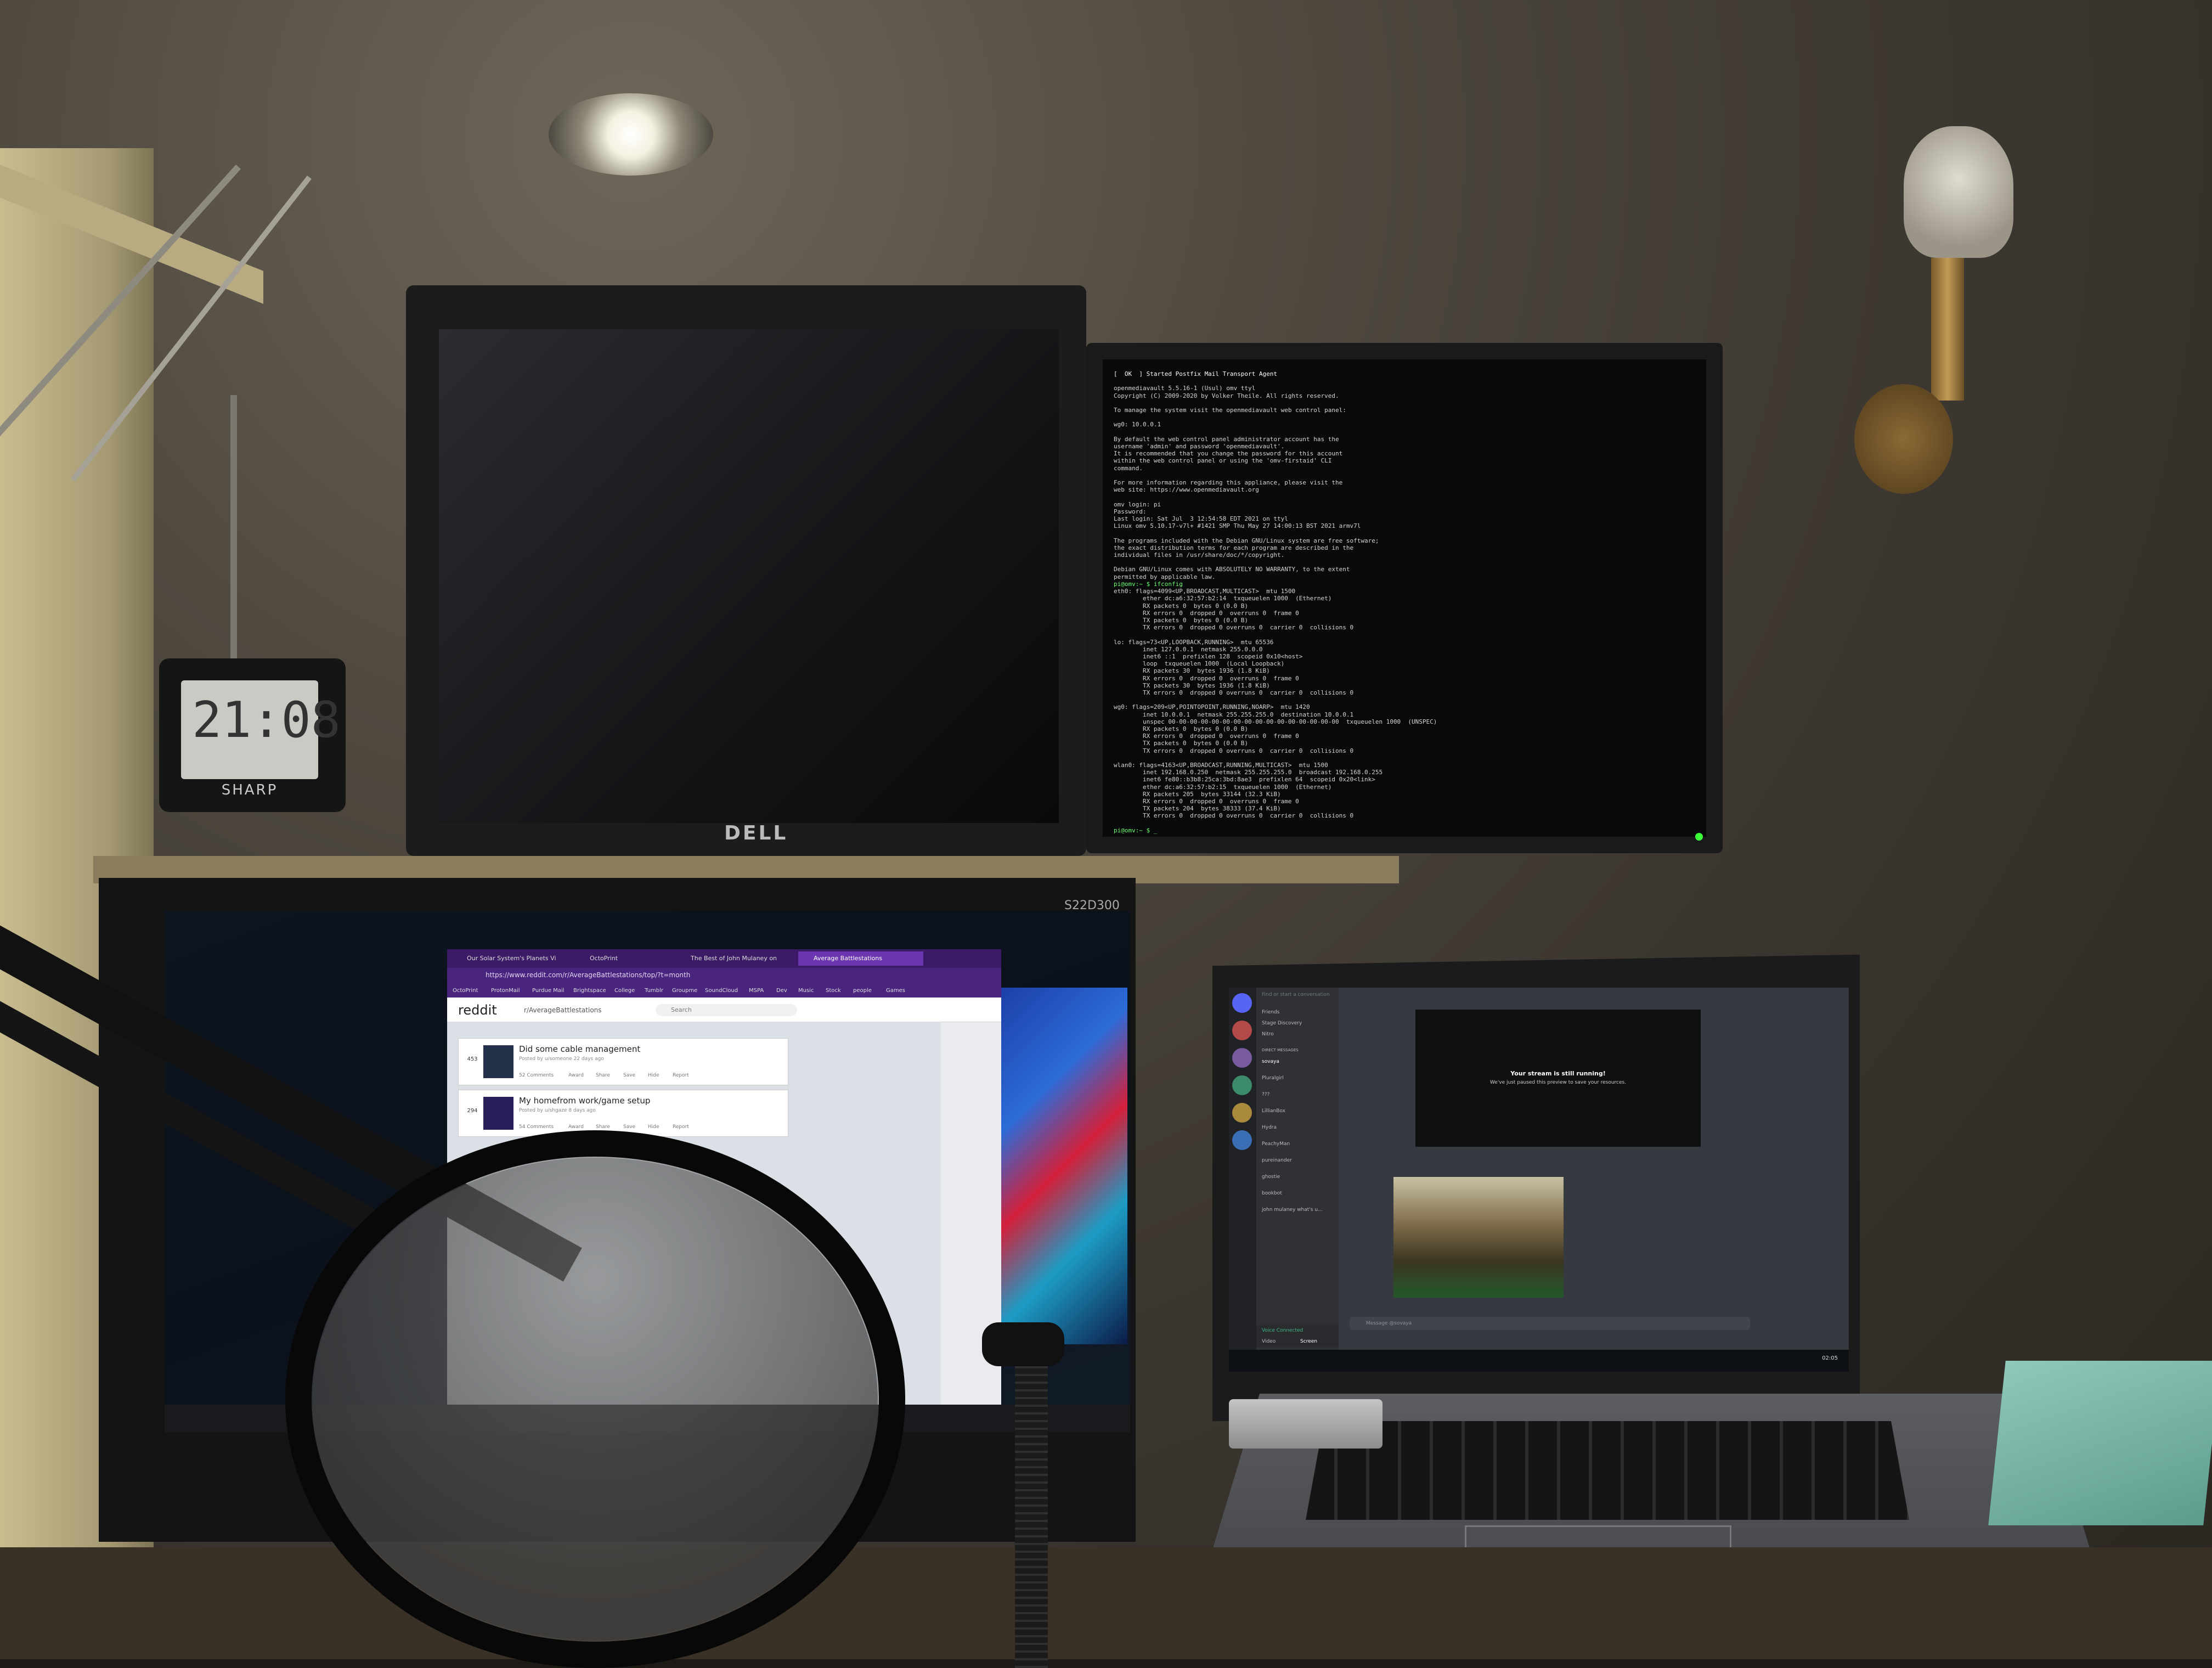 This screenshot has width=2212, height=1668. I want to click on bookmark: Groupme, so click(684, 991).